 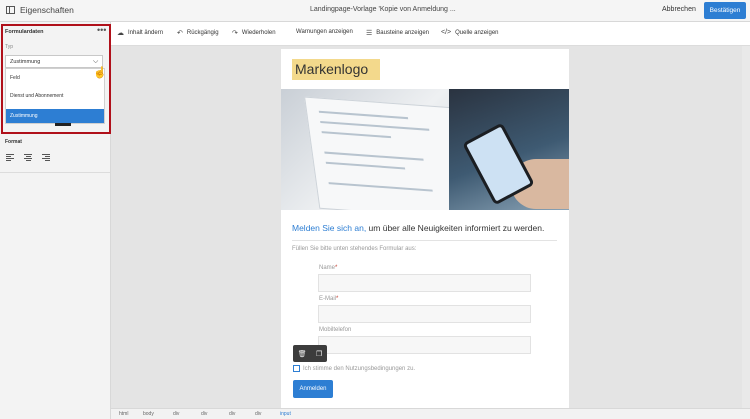 I want to click on code-icon: </>, so click(x=446, y=32).